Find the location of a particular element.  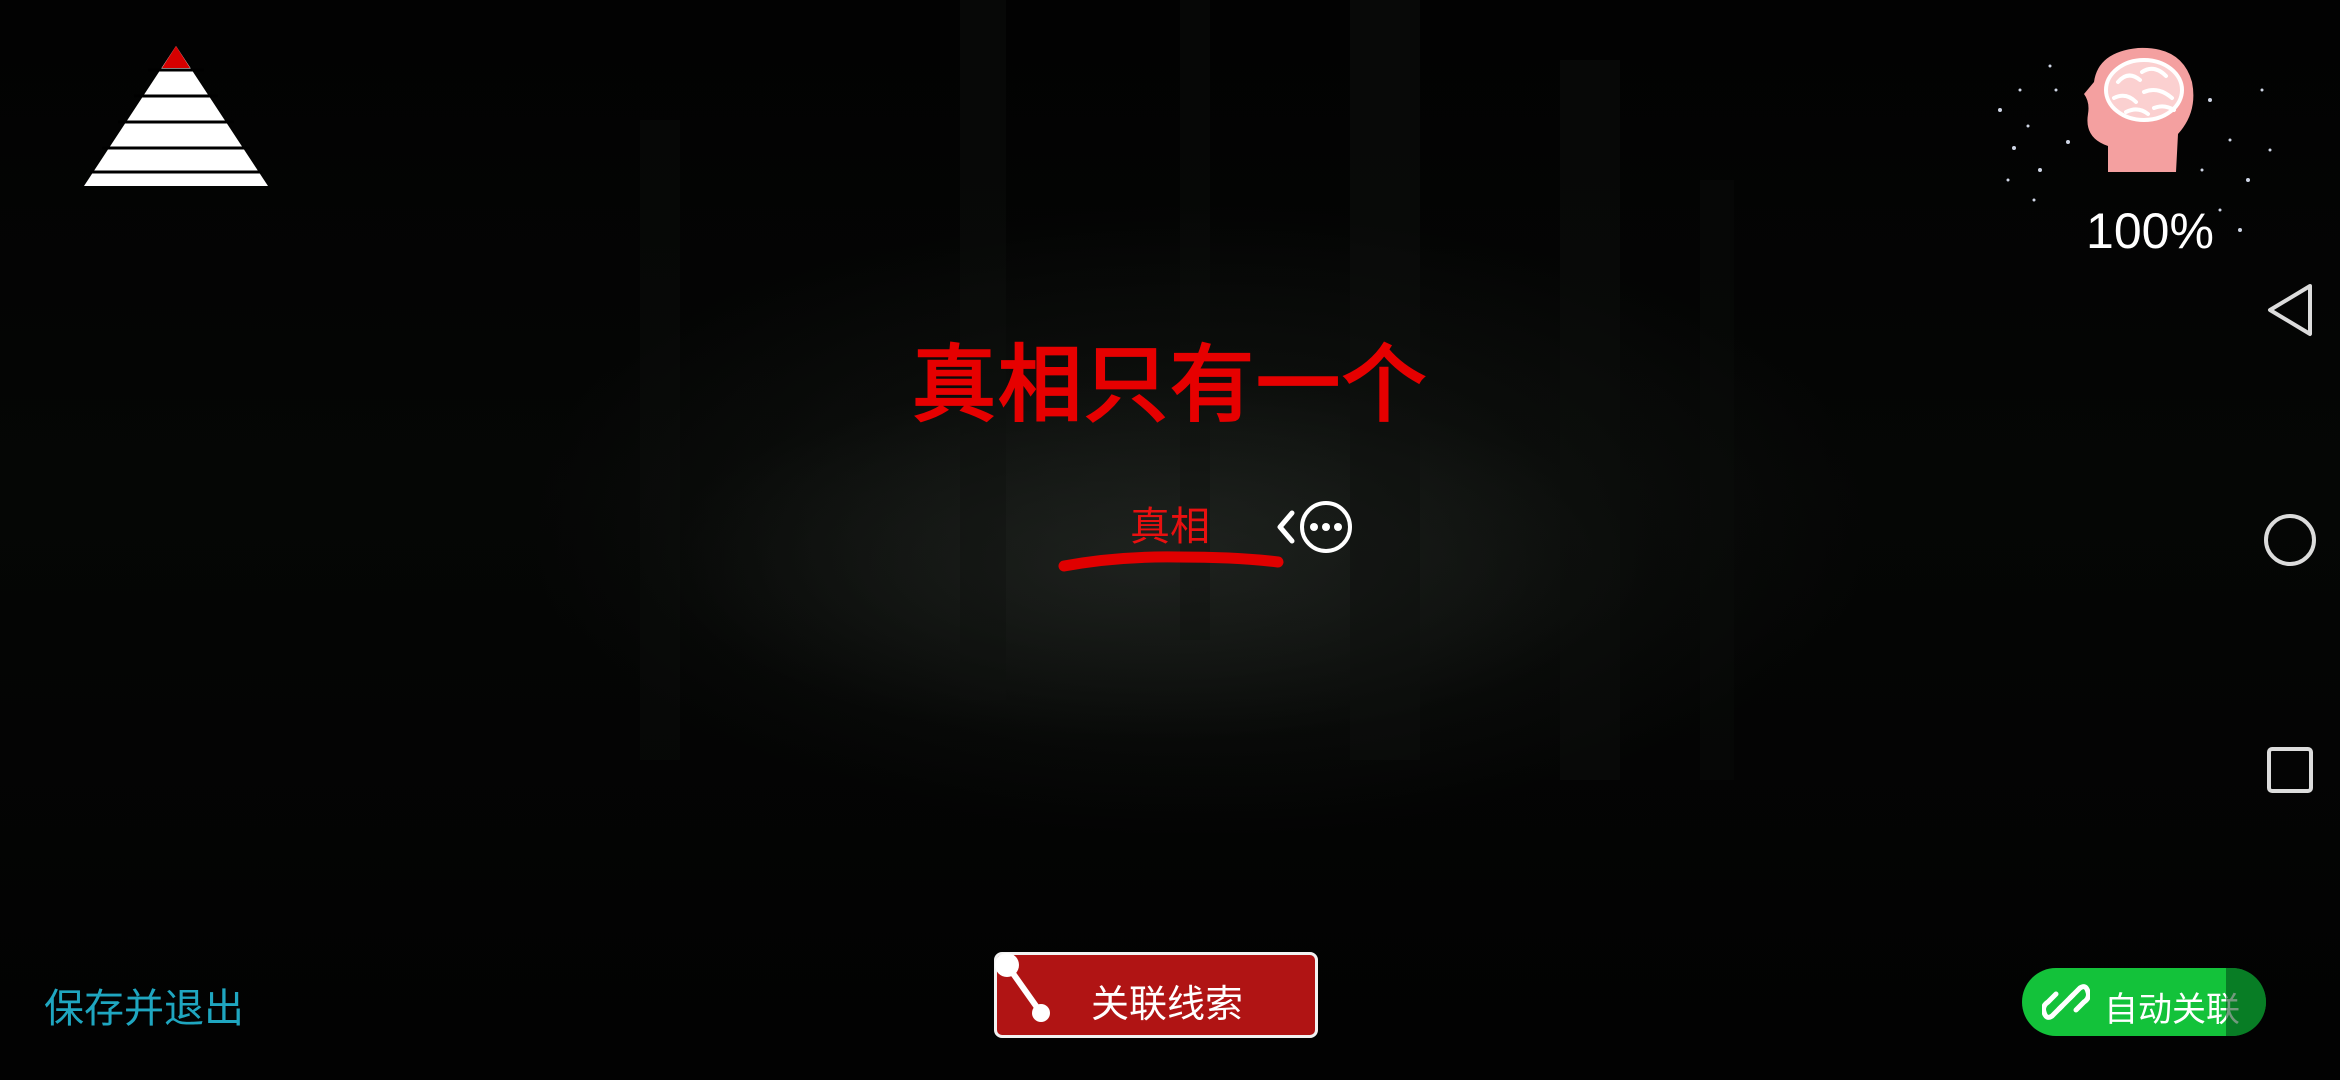

chain-link-icon is located at coordinates (2066, 1002).